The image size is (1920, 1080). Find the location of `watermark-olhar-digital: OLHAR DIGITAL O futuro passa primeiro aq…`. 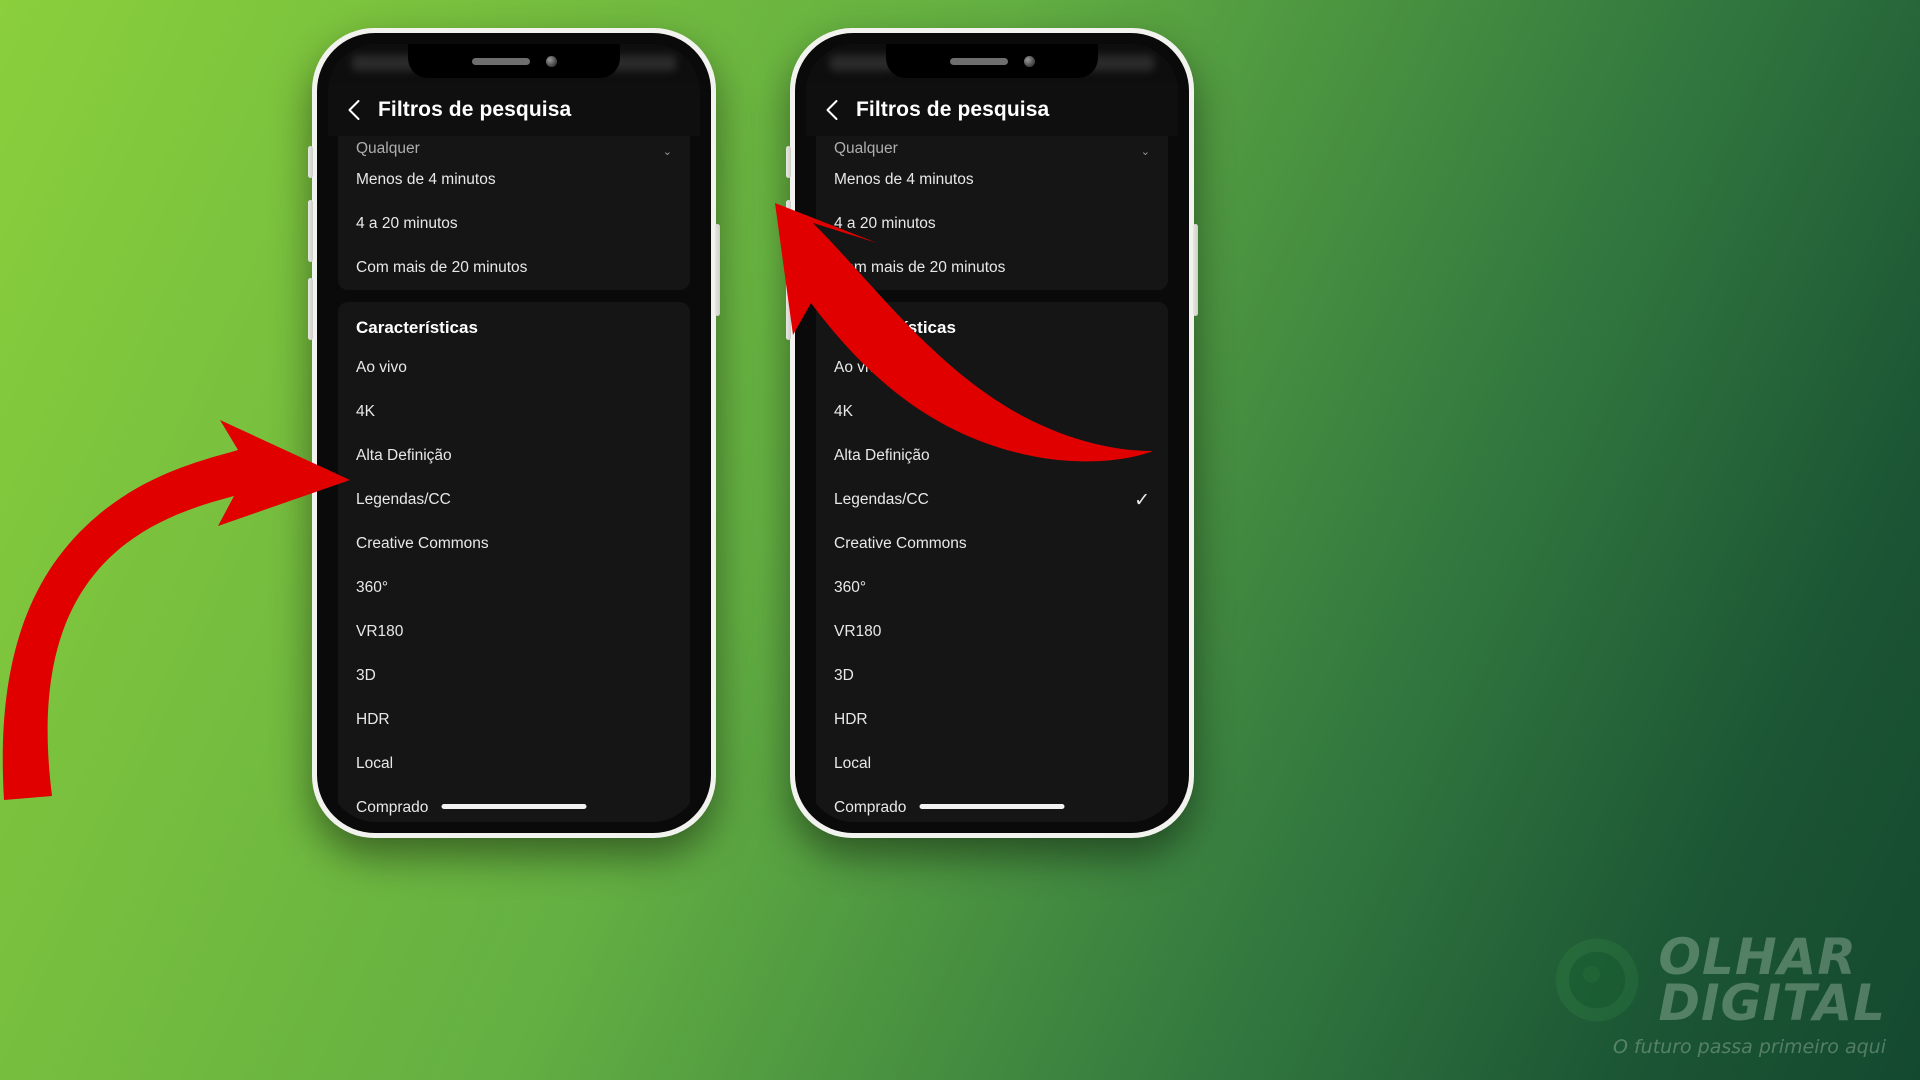

watermark-olhar-digital: OLHAR DIGITAL O futuro passa primeiro aq… is located at coordinates (1718, 995).